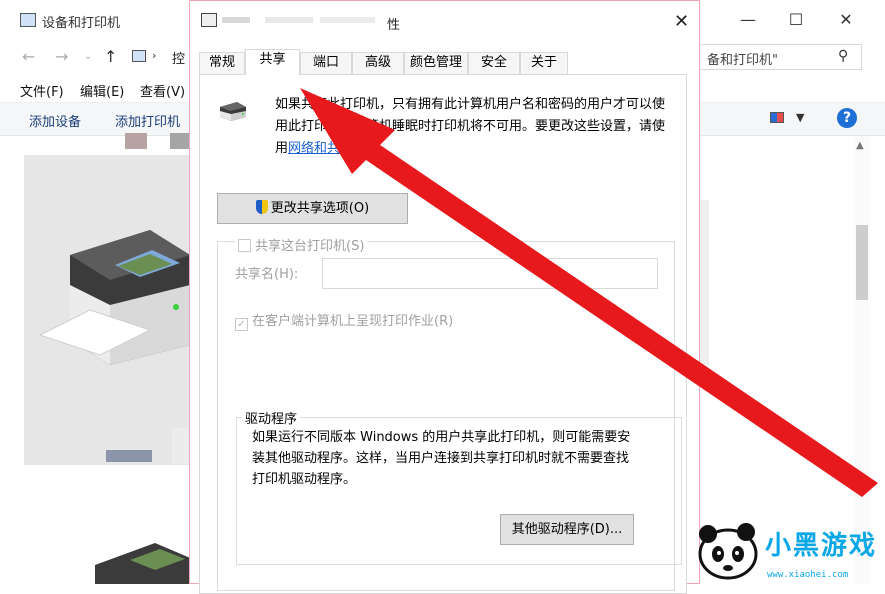 The width and height of the screenshot is (885, 594). What do you see at coordinates (796, 20) in the screenshot?
I see `maximize-button: ☐` at bounding box center [796, 20].